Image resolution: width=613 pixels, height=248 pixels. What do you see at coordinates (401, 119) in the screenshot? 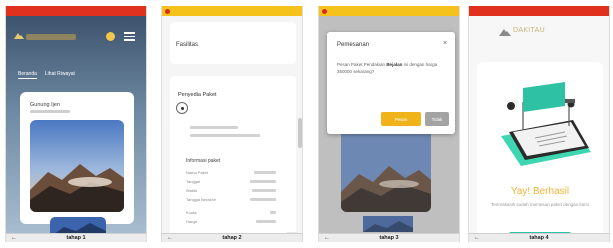
I see `confirm-button: Pesan` at bounding box center [401, 119].